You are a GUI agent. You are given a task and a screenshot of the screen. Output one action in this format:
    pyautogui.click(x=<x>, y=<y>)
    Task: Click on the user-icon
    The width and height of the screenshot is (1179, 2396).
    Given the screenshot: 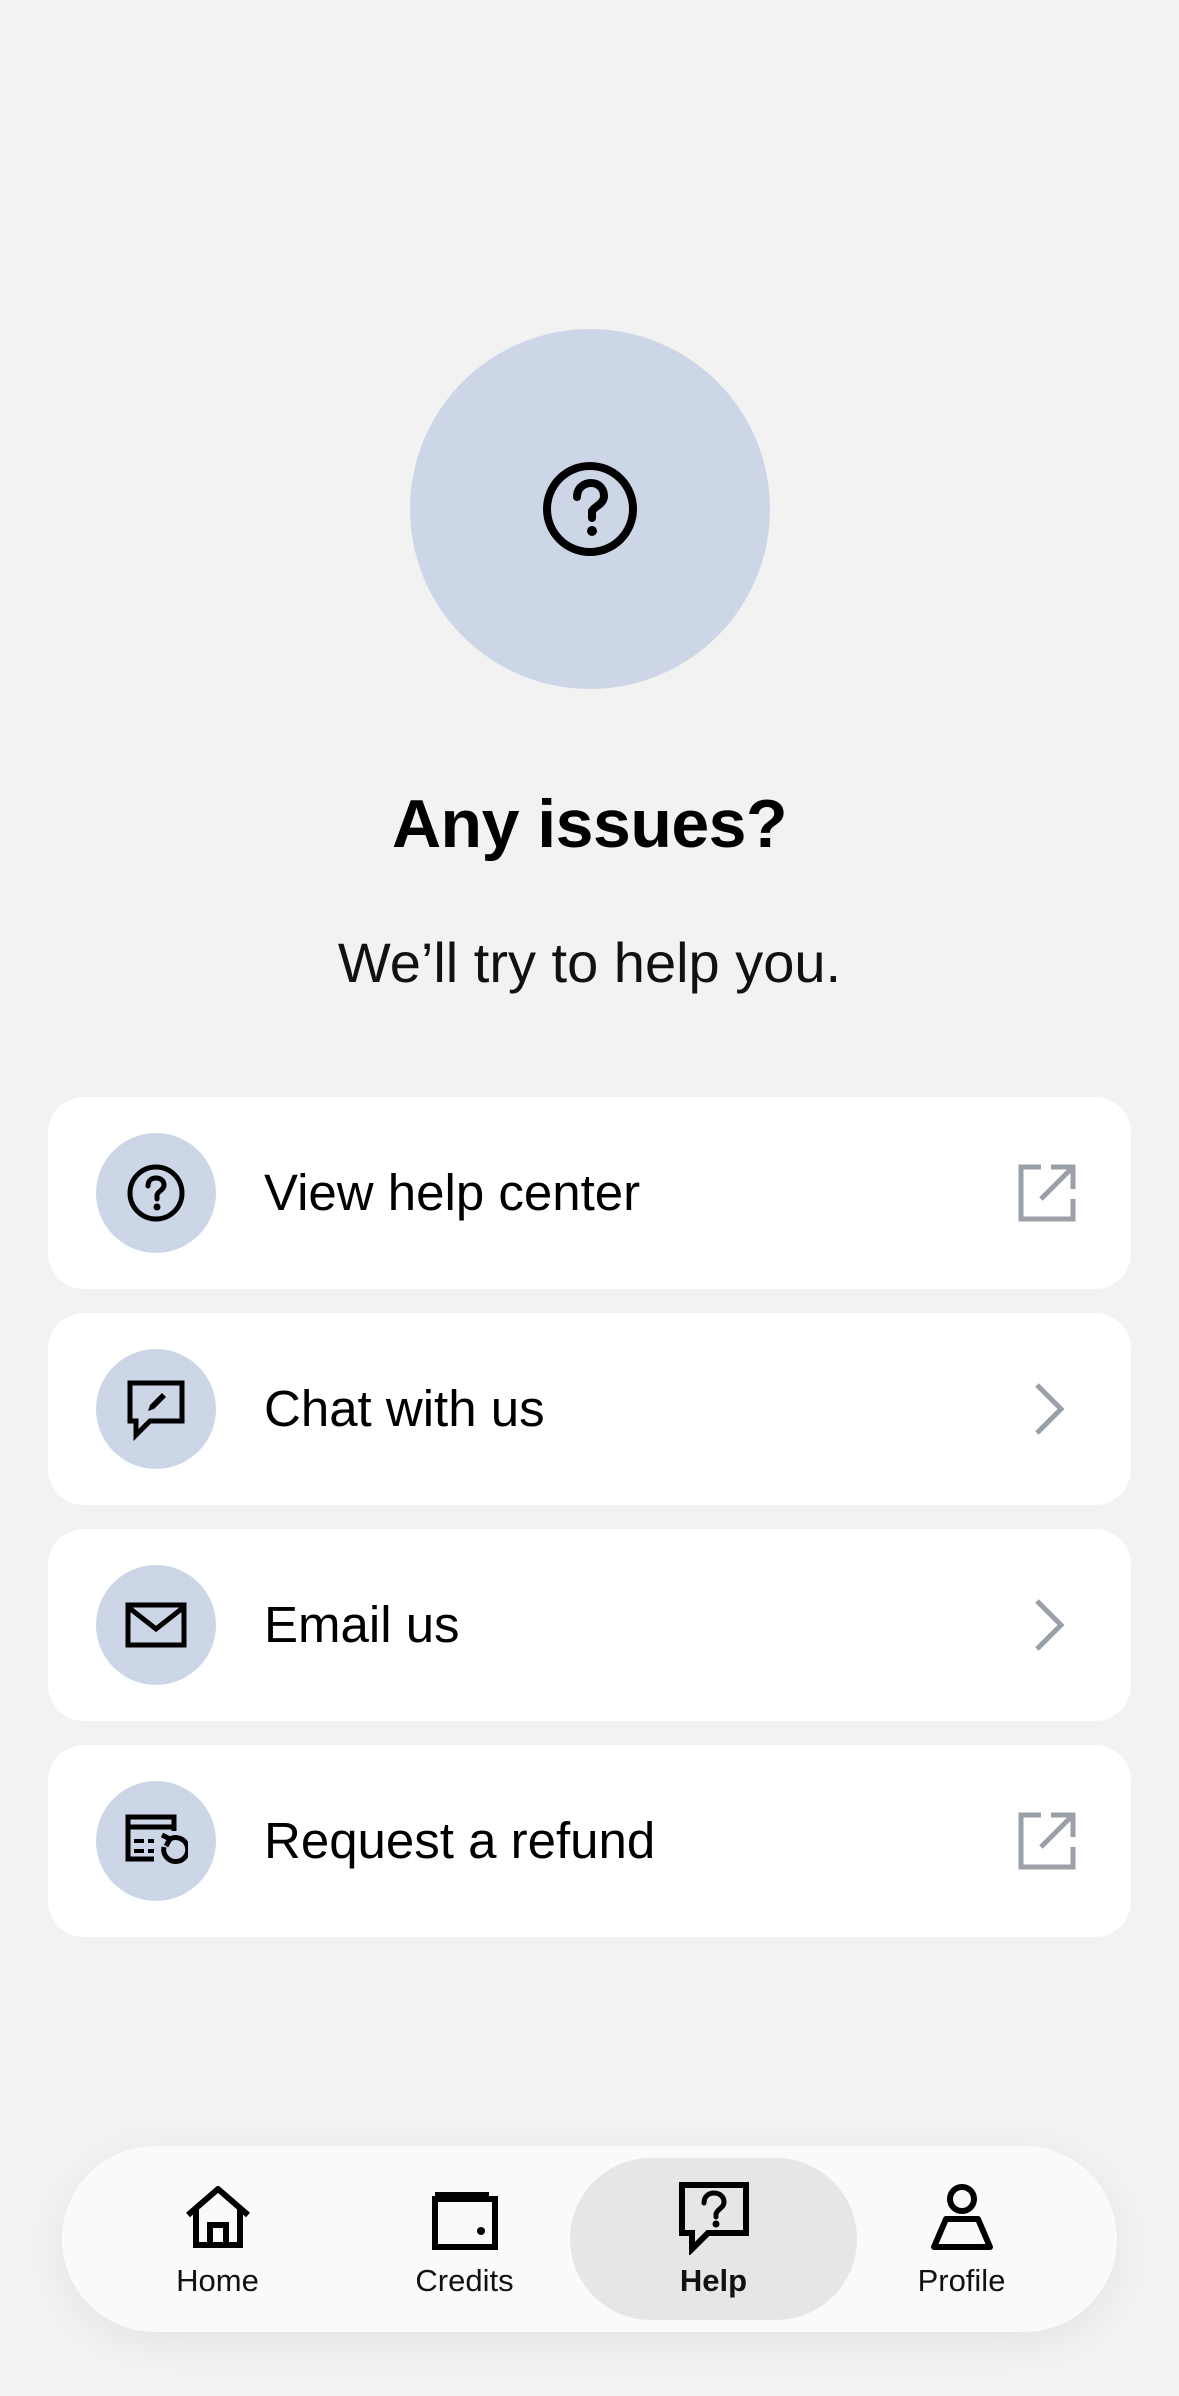 What is the action you would take?
    pyautogui.click(x=961, y=2217)
    